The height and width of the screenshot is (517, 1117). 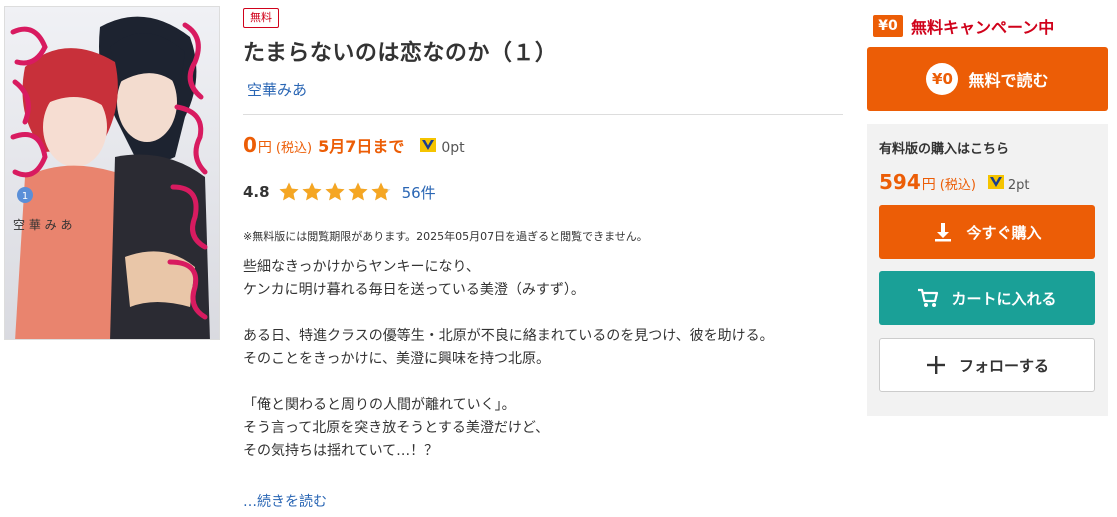 What do you see at coordinates (944, 149) in the screenshot?
I see `purchase-heading: 有料版の購入はこちら` at bounding box center [944, 149].